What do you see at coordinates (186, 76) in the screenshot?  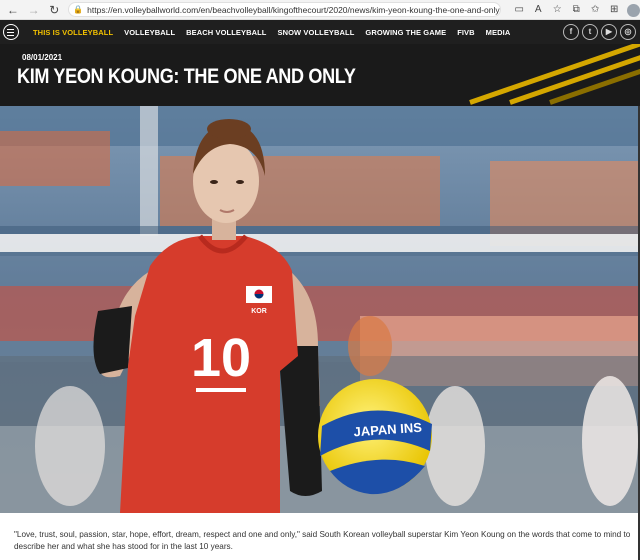 I see `article-title: KIM YEON KOUNG: THE ONE AND ONLY` at bounding box center [186, 76].